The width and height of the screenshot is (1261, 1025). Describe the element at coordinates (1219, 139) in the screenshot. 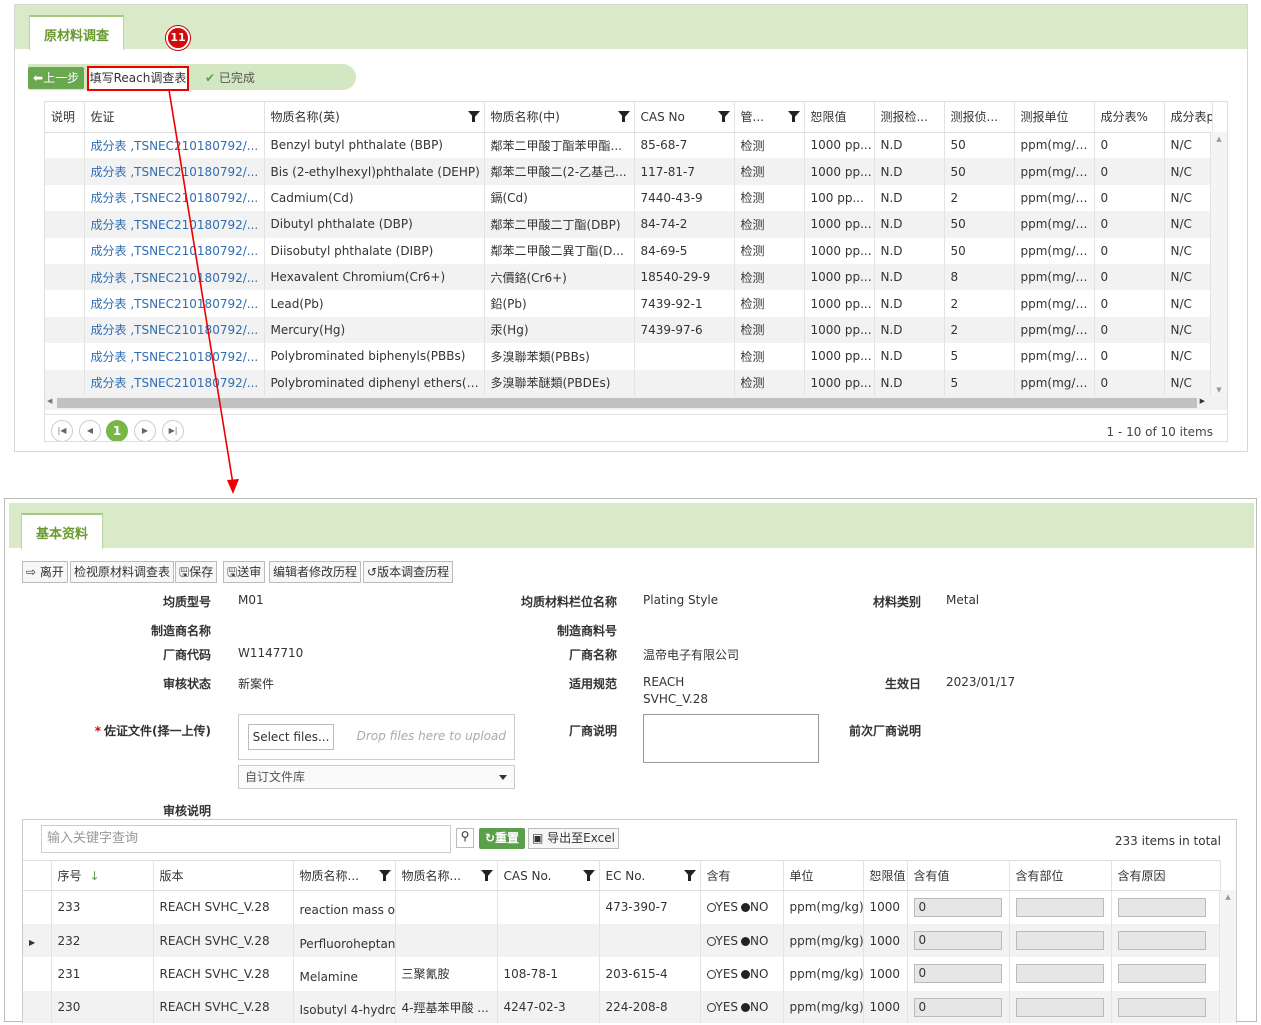

I see `scroll-up-icon: ▲` at that location.